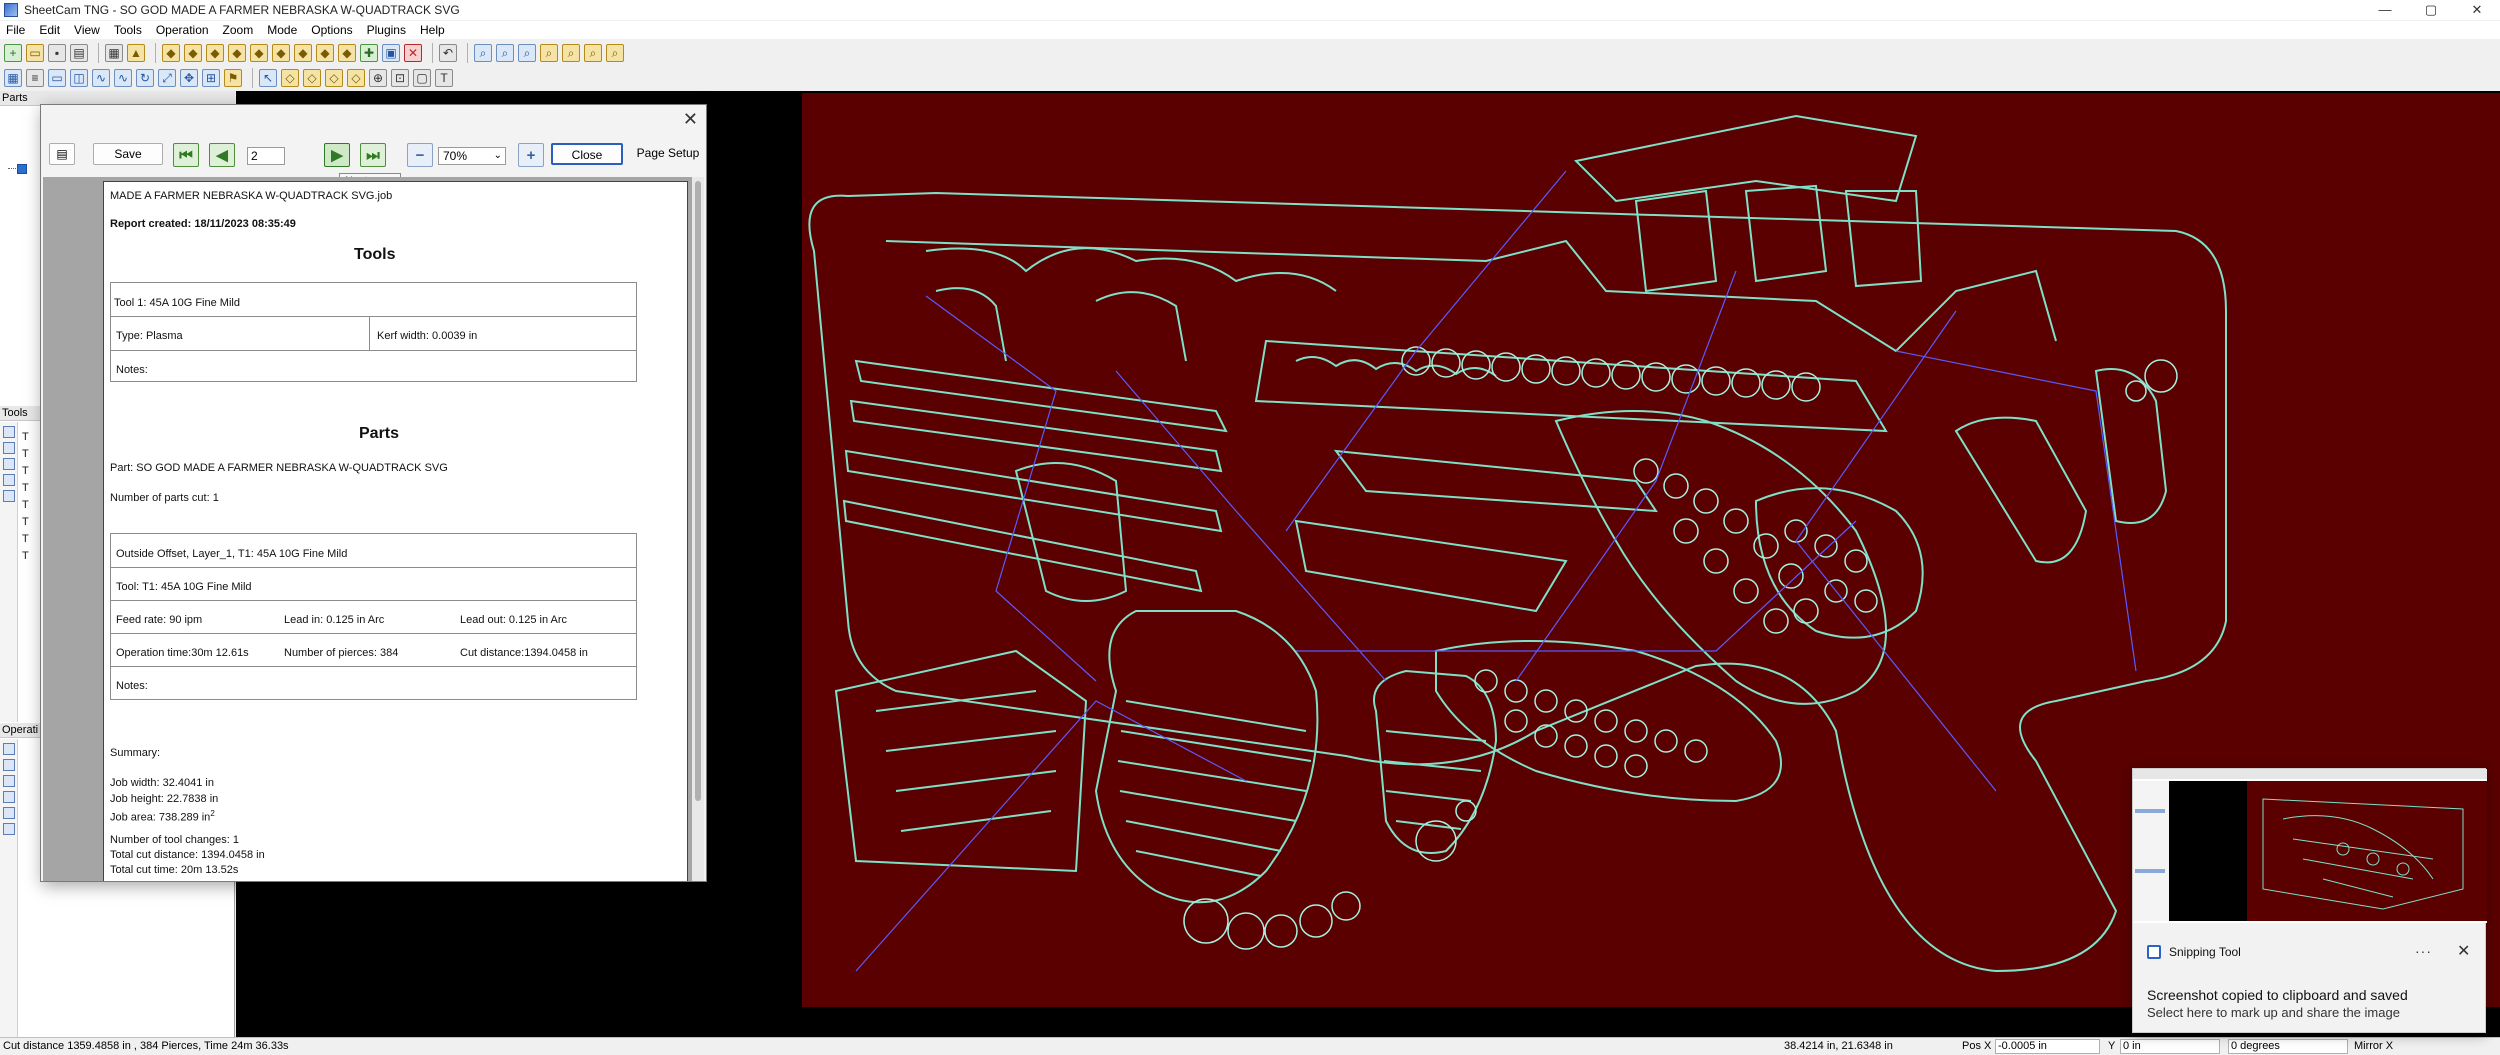  Describe the element at coordinates (2463, 951) in the screenshot. I see `notification-close-icon: ✕` at that location.